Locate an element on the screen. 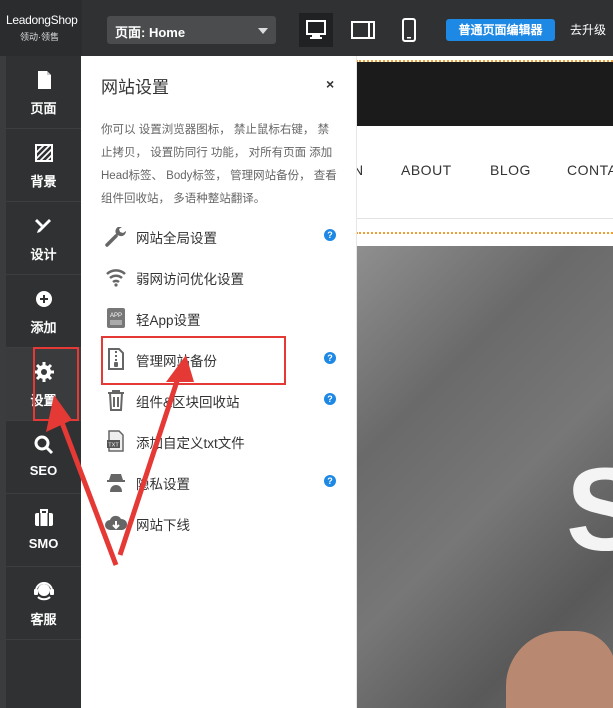 The image size is (613, 708). sidebar-item-design: 设计 is located at coordinates (43, 238).